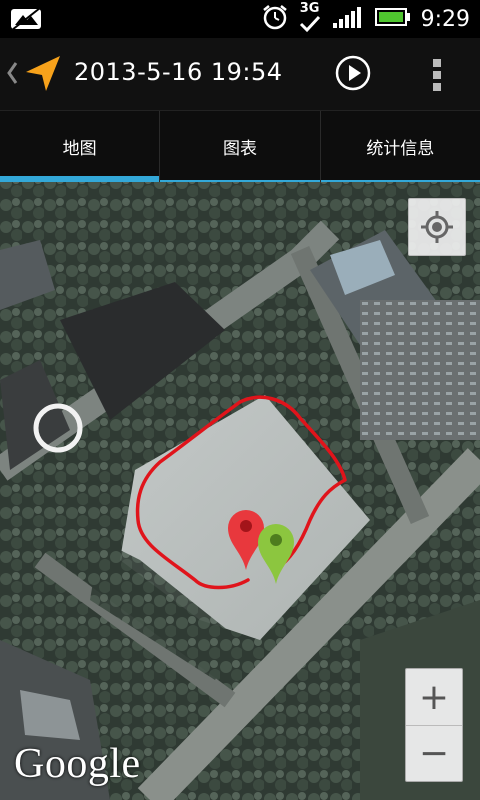 The image size is (480, 800). I want to click on google-attribution: Google, so click(77, 764).